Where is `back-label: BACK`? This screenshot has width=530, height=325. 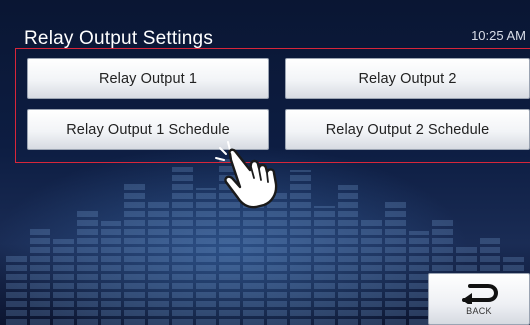
back-label: BACK is located at coordinates (479, 311).